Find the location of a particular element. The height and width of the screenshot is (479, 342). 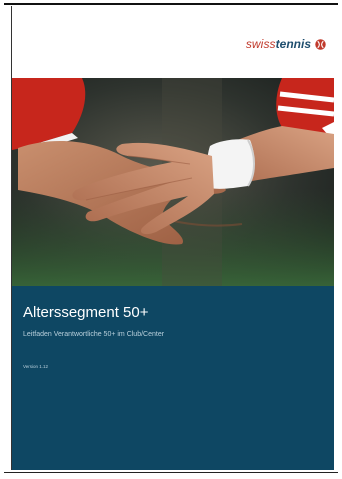

tennis-ball-icon is located at coordinates (320, 44).